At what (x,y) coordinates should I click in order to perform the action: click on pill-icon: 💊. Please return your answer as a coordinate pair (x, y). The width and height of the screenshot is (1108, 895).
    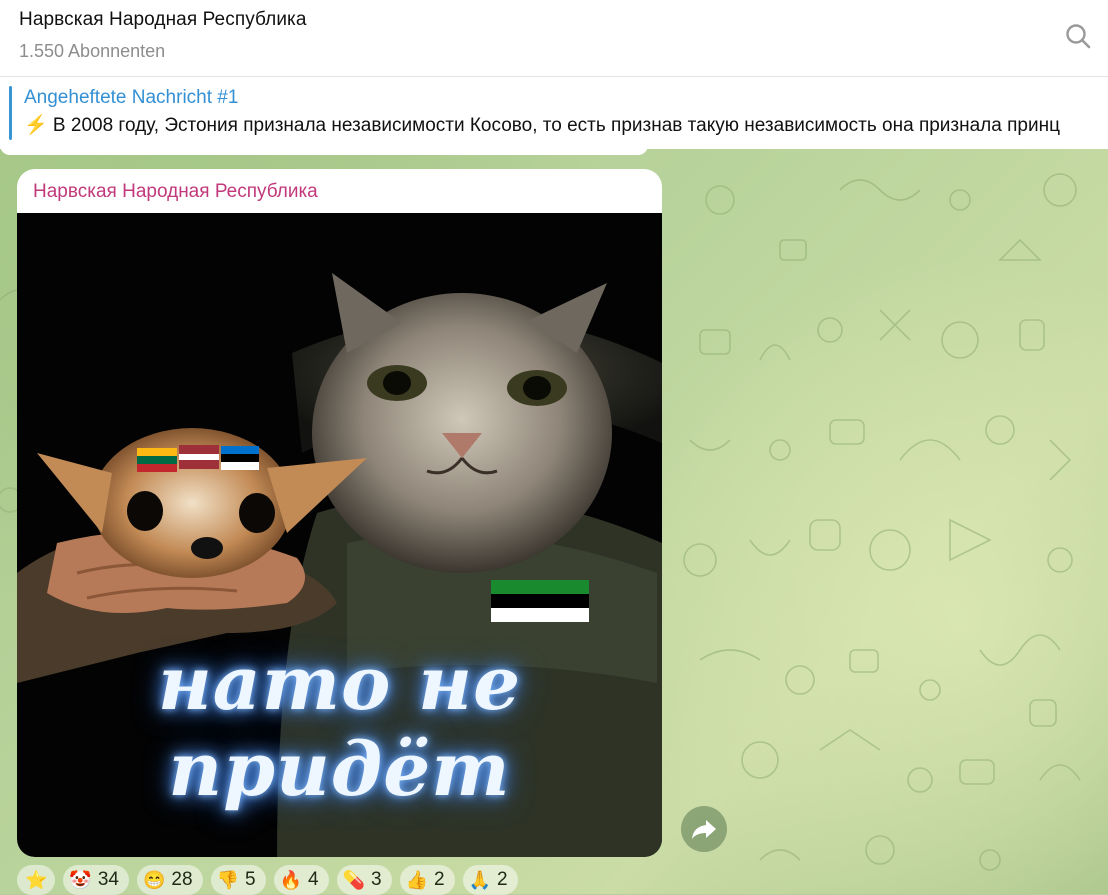
    Looking at the image, I should click on (353, 880).